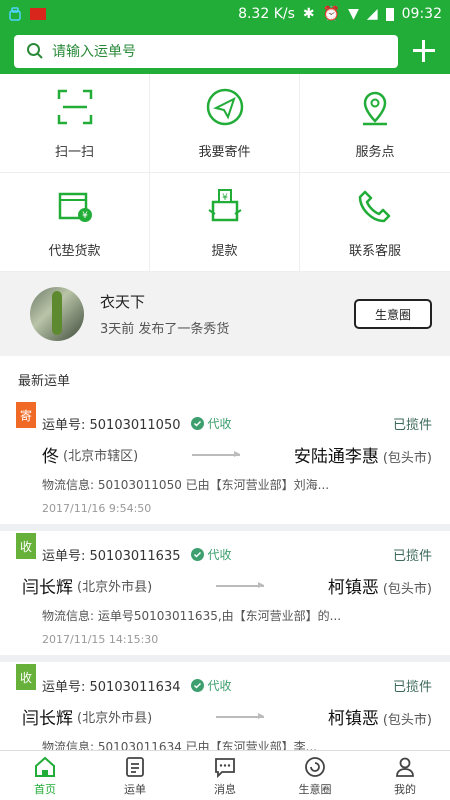 The width and height of the screenshot is (450, 800). I want to click on grid-item-customer-service: 联系客服, so click(375, 222).